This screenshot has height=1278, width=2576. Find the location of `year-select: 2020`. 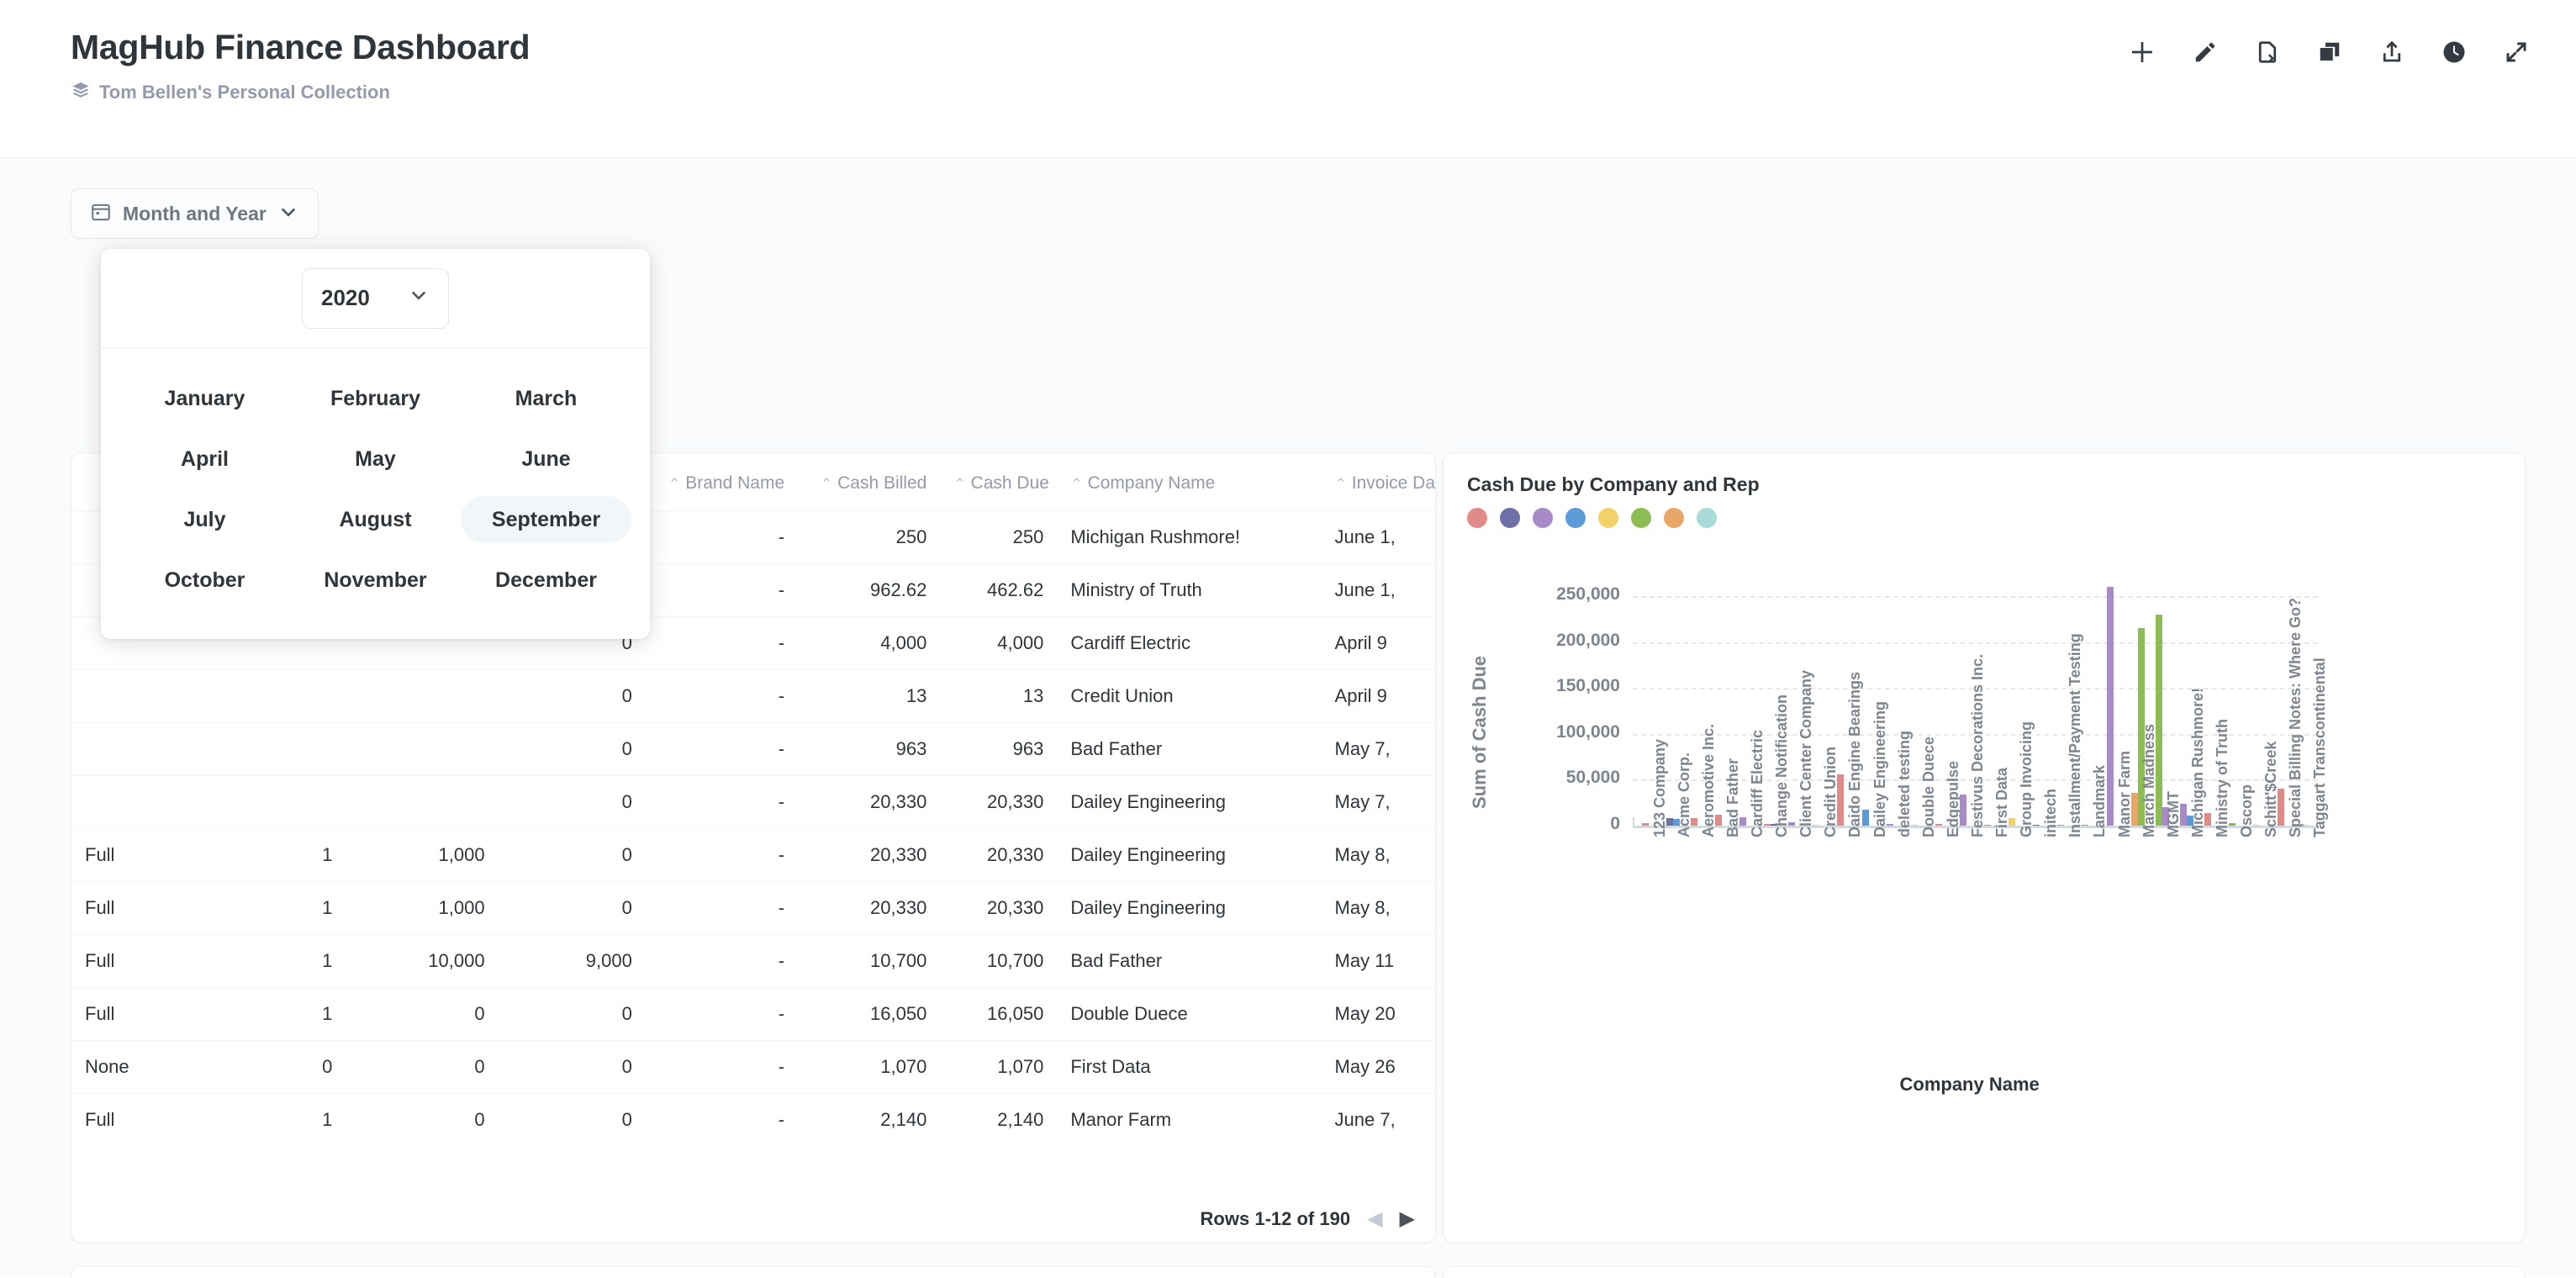

year-select: 2020 is located at coordinates (375, 298).